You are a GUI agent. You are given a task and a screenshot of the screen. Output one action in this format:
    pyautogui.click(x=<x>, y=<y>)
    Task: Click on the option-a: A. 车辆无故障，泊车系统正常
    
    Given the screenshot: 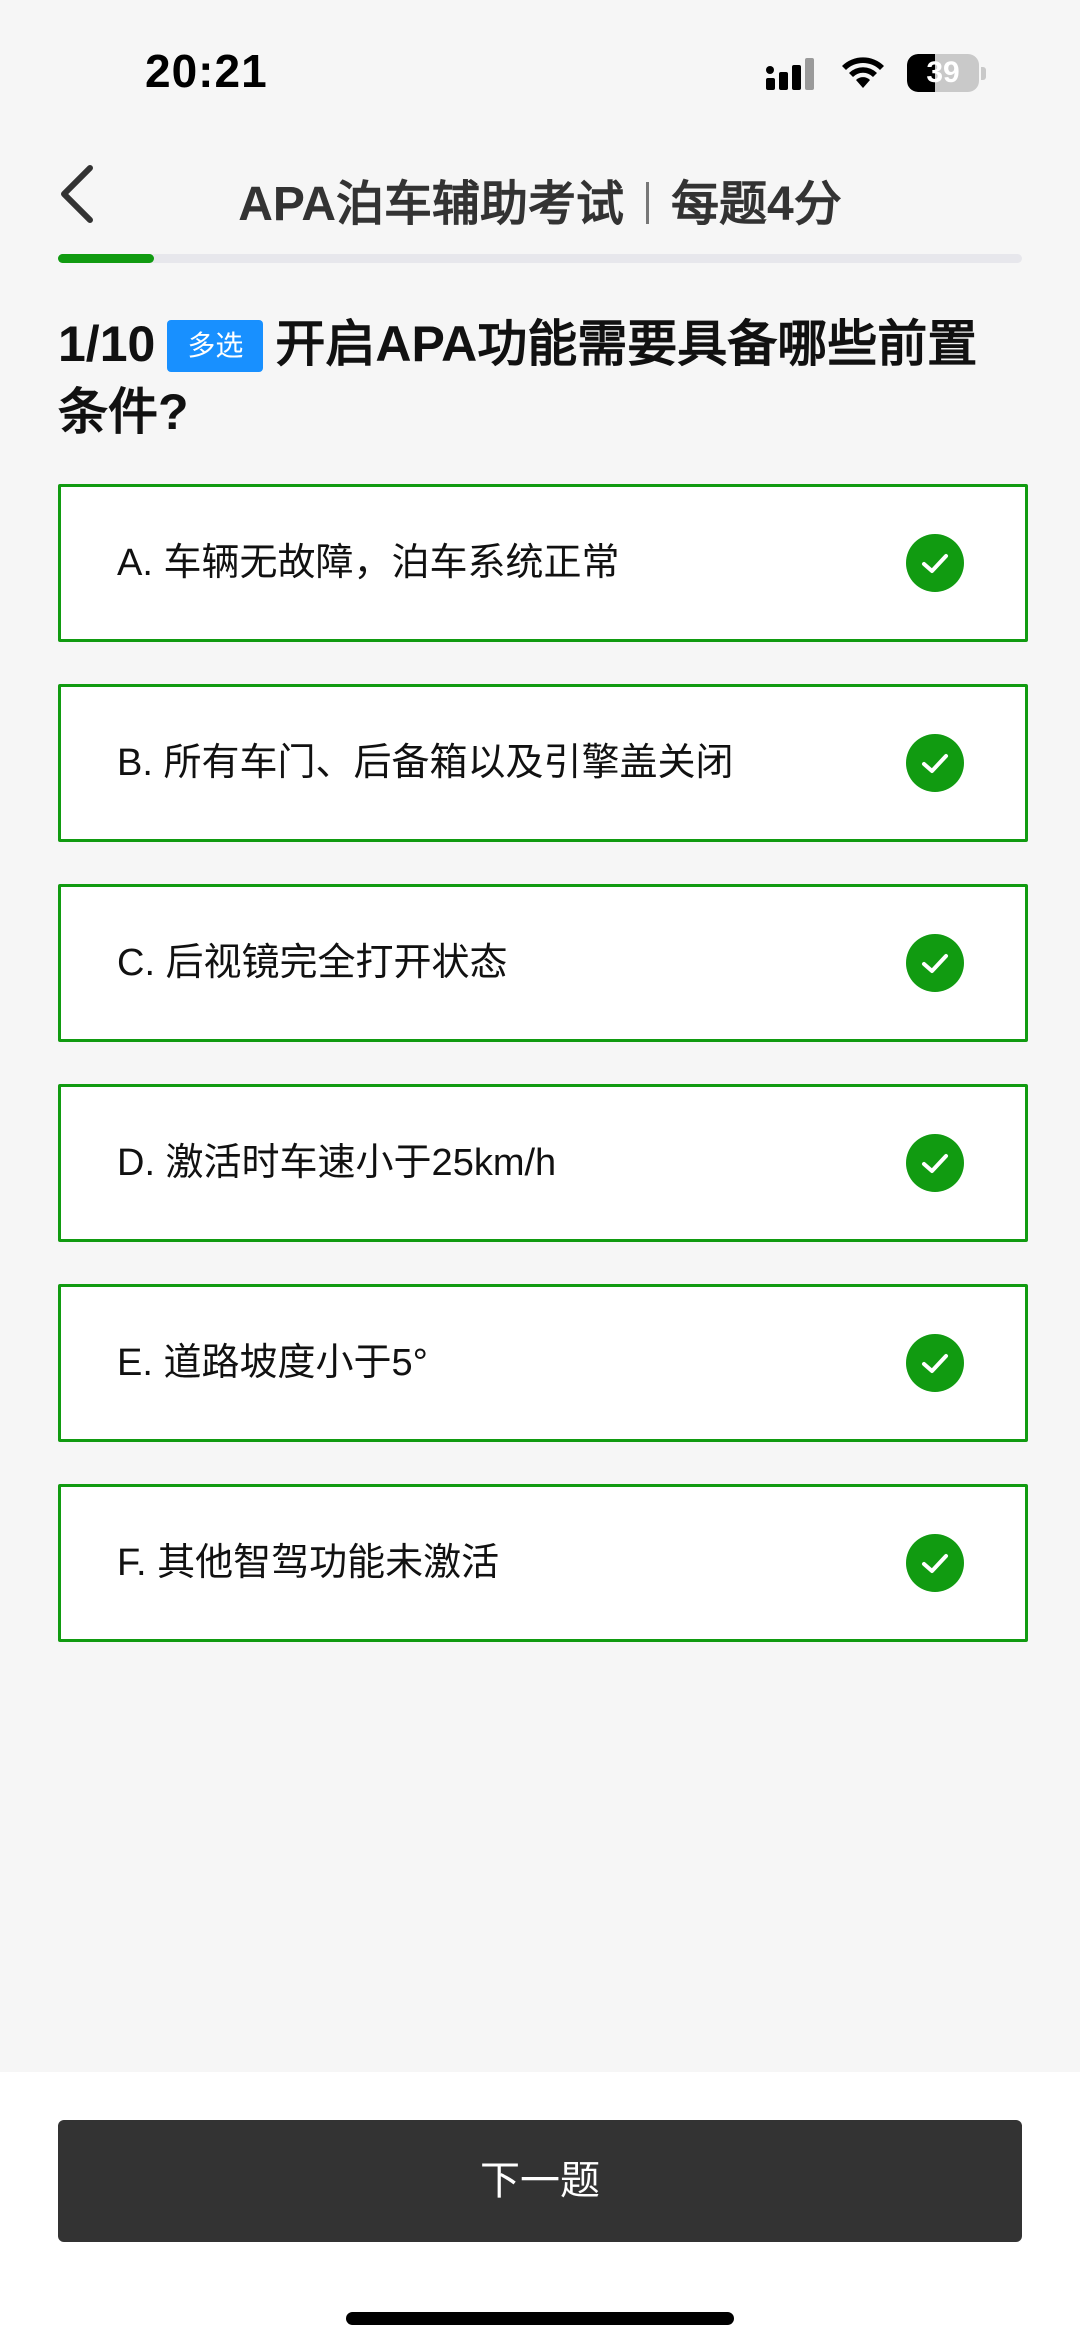 What is the action you would take?
    pyautogui.click(x=543, y=563)
    